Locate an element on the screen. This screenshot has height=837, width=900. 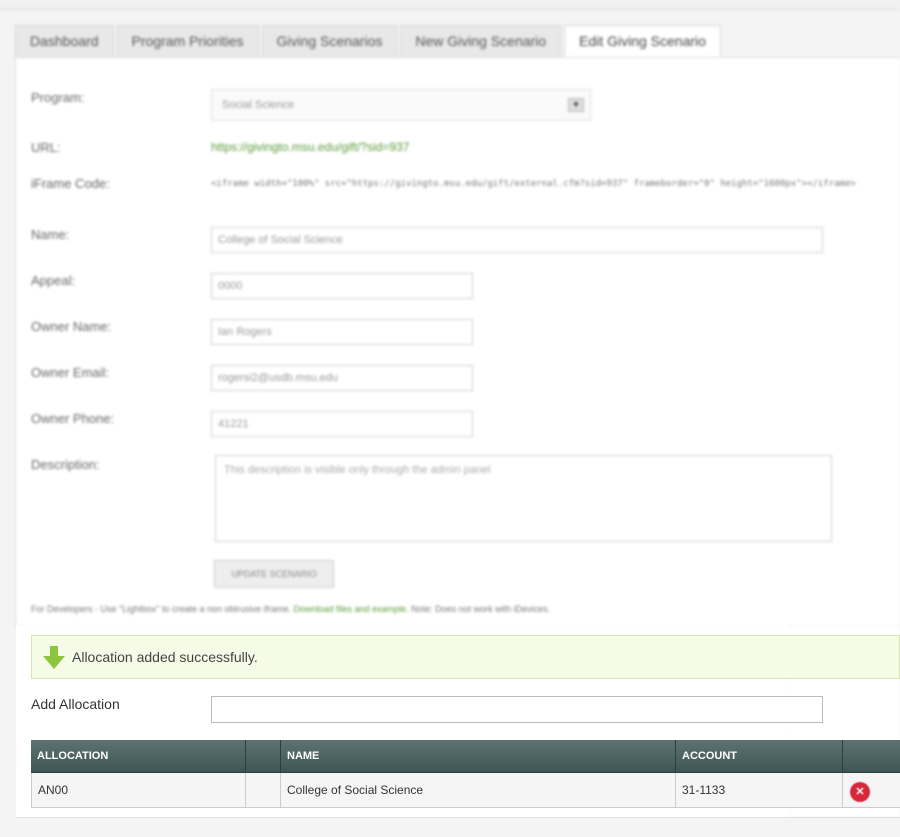
developer-note-suffix: Note: Does not work with iDevices. is located at coordinates (481, 609).